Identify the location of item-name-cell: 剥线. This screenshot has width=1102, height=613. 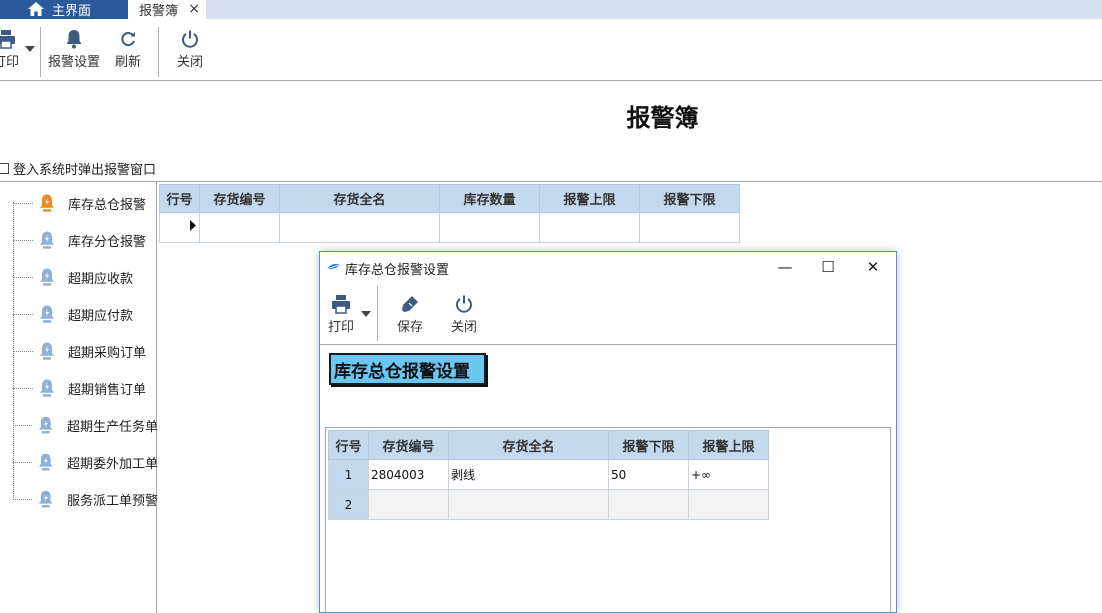
(528, 474).